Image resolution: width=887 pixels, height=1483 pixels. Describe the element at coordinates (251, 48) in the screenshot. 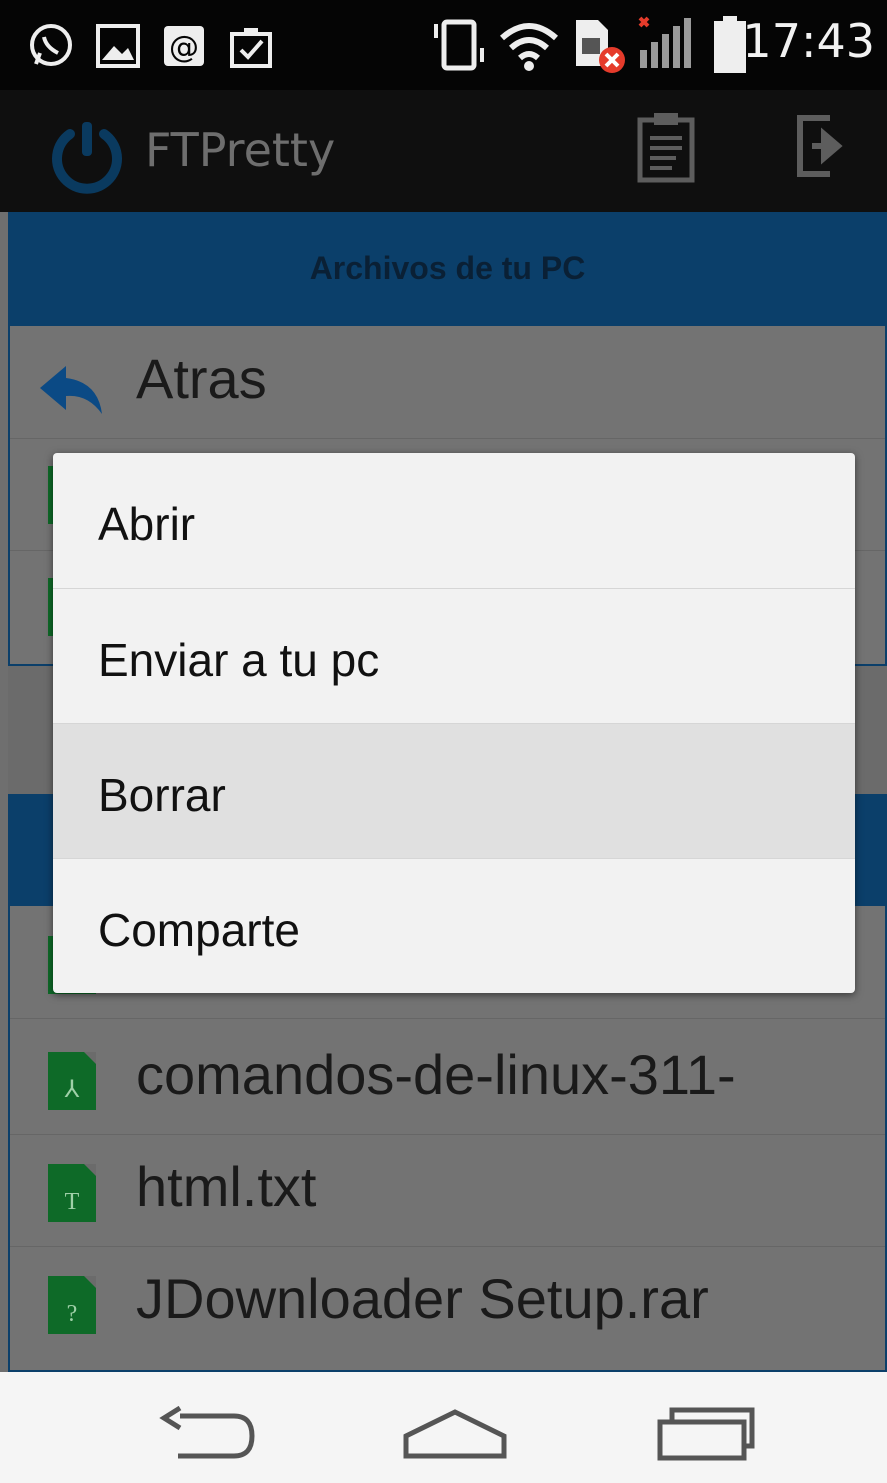

I see `clipboard-check-icon` at that location.